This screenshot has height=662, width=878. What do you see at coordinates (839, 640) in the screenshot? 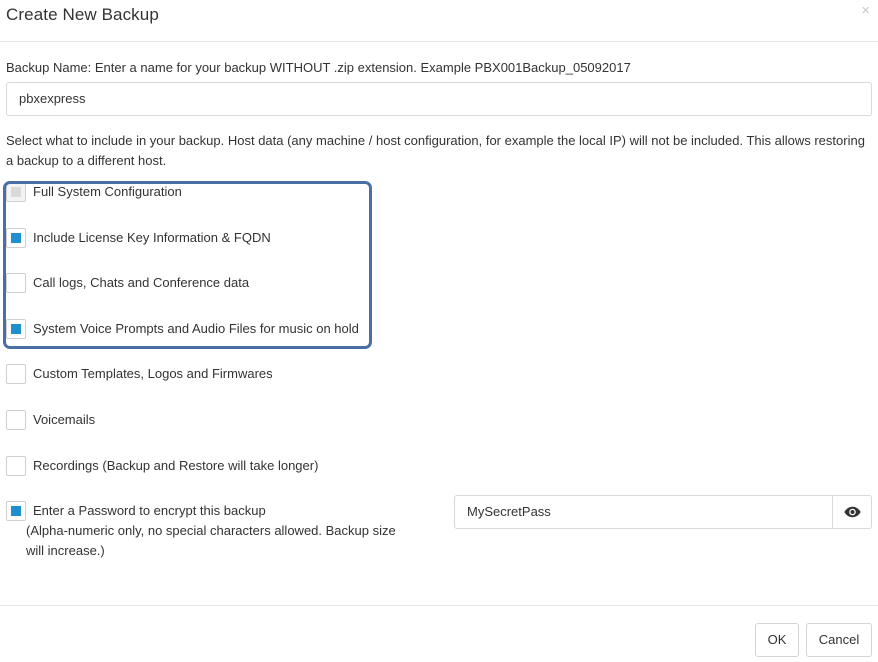
I see `cancel-button: Cancel` at bounding box center [839, 640].